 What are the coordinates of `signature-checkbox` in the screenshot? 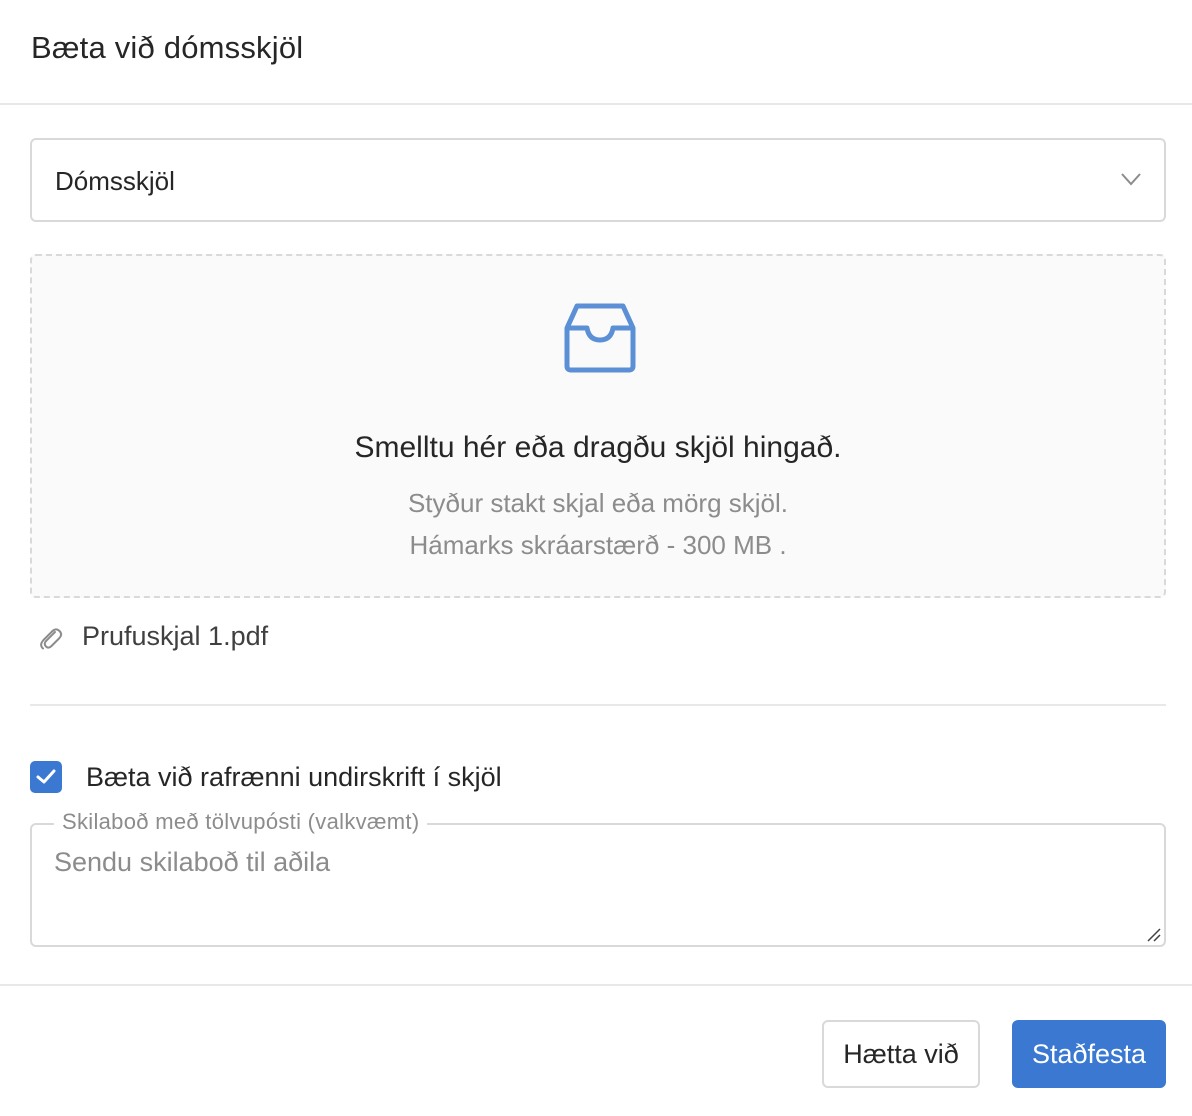 It's located at (46, 777).